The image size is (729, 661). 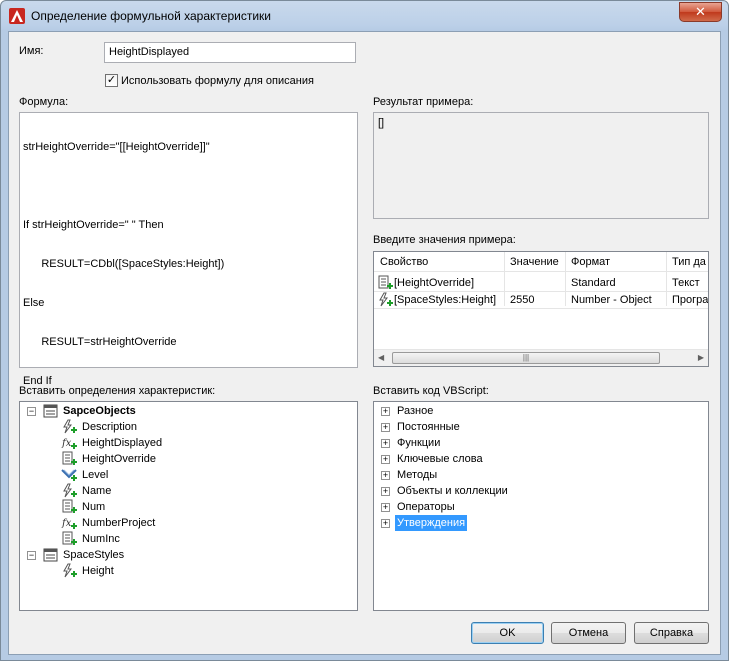 What do you see at coordinates (124, 264) in the screenshot?
I see `formula-line: RESULT=CDbl([SpaceStyles:Height])` at bounding box center [124, 264].